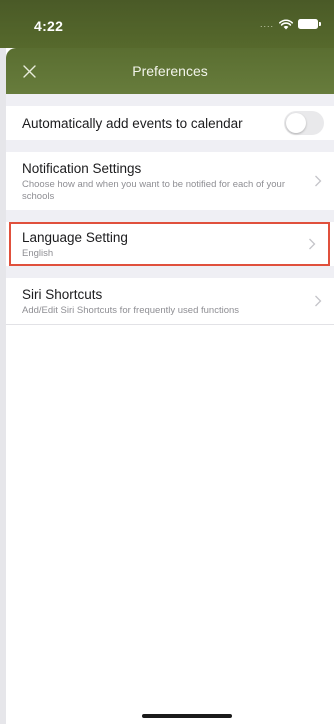  What do you see at coordinates (75, 237) in the screenshot?
I see `language-setting-title: Language Setting` at bounding box center [75, 237].